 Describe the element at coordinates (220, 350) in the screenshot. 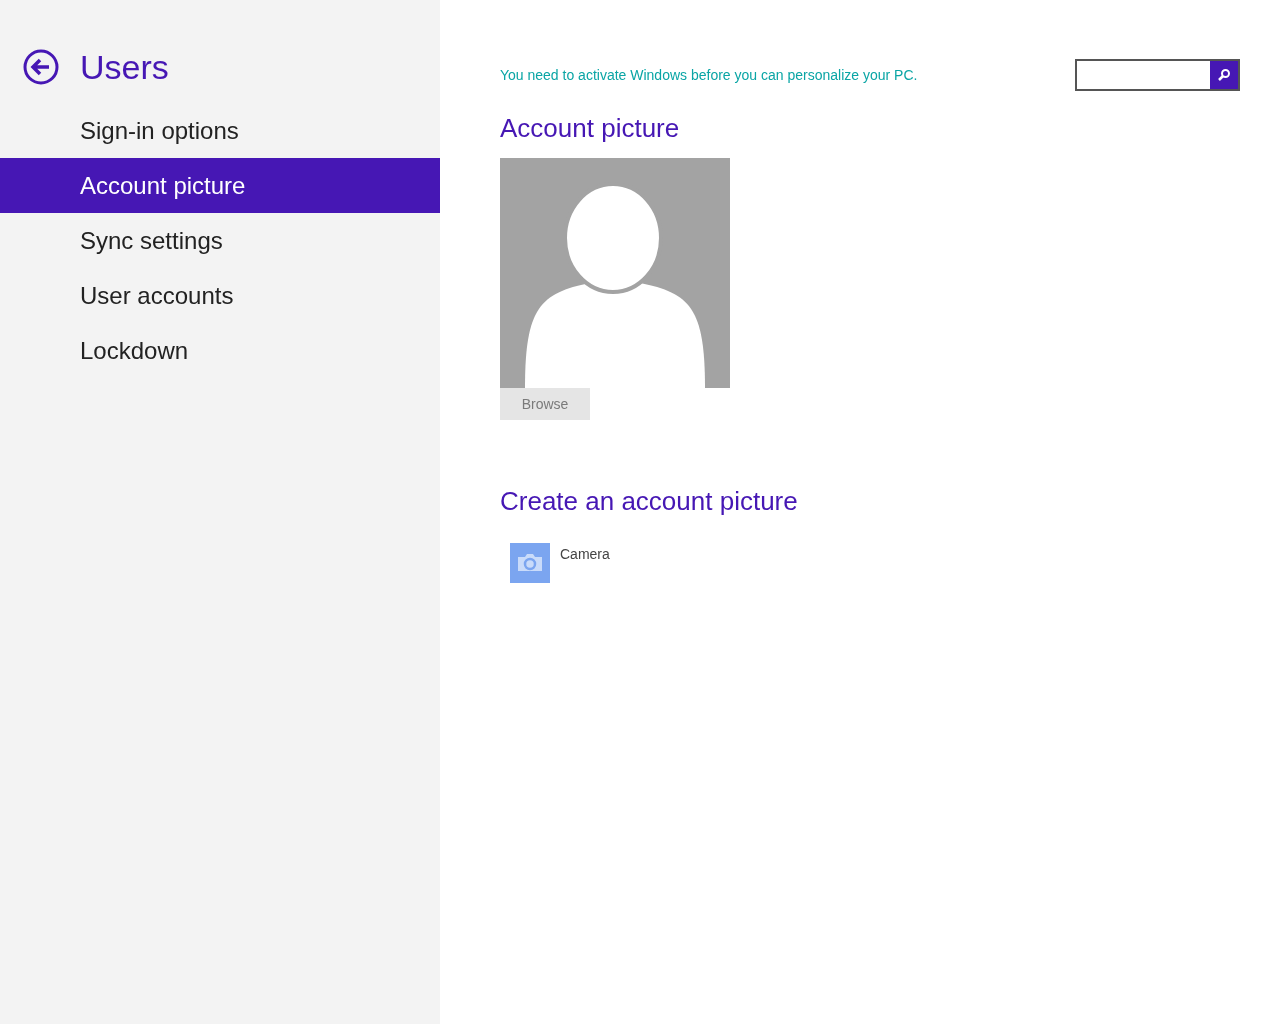

I see `nav-item: Lockdown` at that location.